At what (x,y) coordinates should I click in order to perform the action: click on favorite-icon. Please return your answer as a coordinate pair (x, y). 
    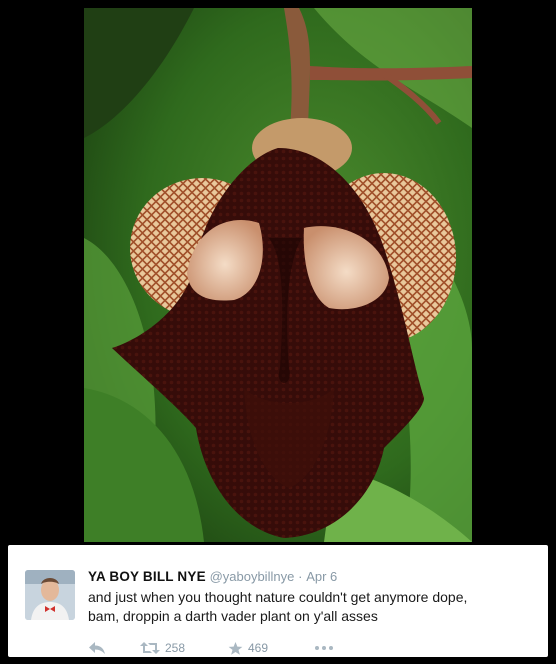
    Looking at the image, I should click on (235, 648).